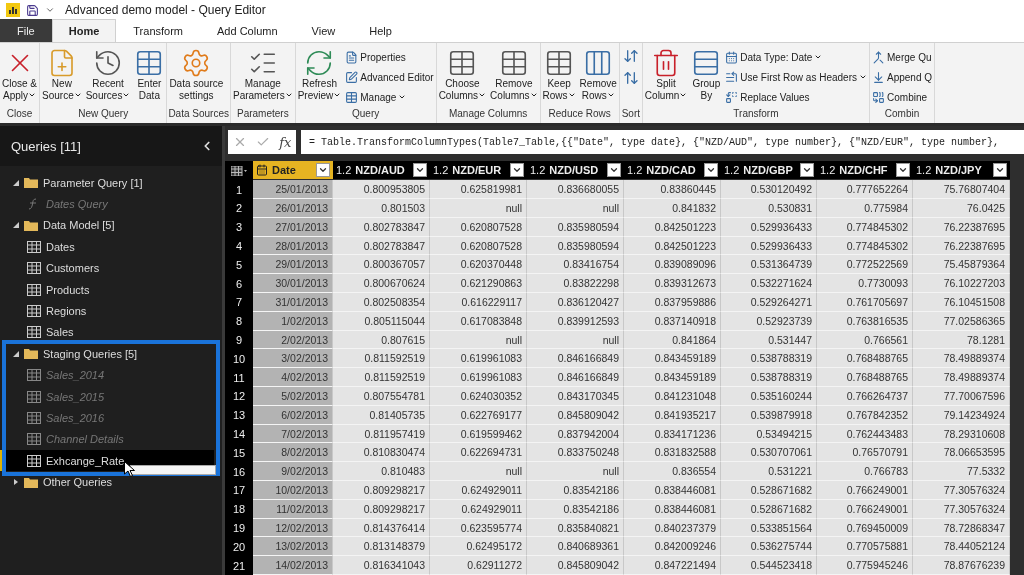 Image resolution: width=1024 pixels, height=575 pixels. I want to click on query-item: Channel Details, so click(107, 439).